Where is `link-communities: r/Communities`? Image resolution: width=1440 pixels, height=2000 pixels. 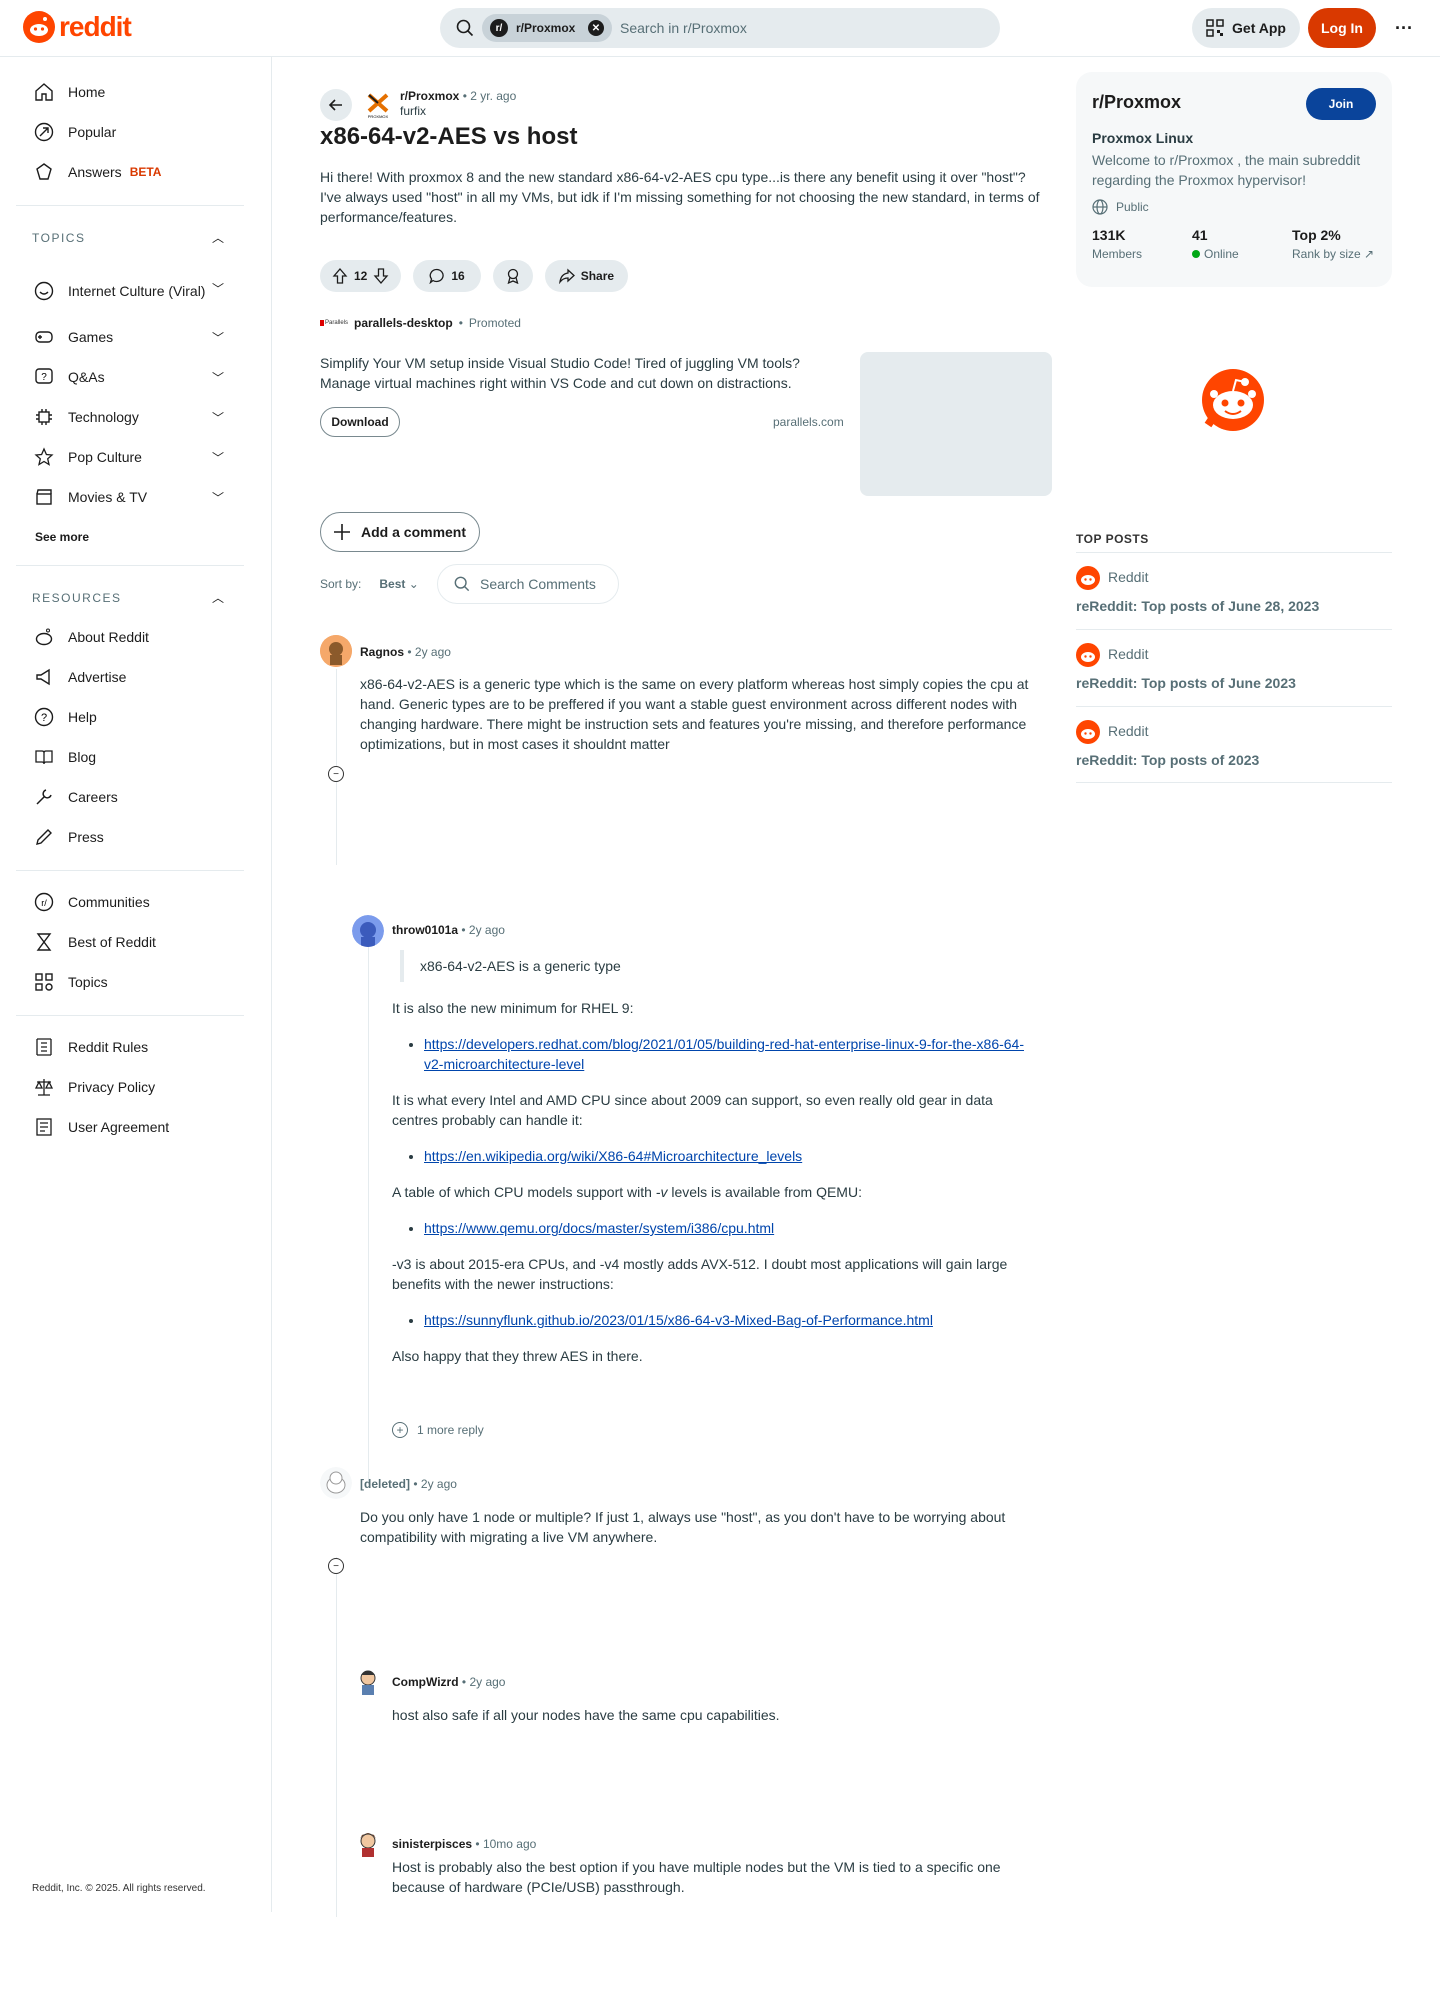
link-communities: r/Communities is located at coordinates (138, 902).